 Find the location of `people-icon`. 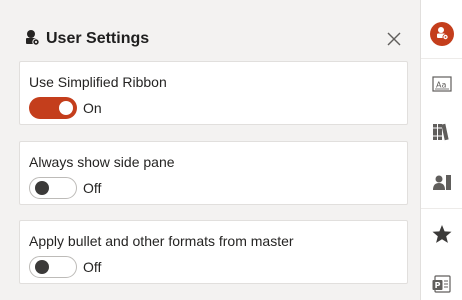

people-icon is located at coordinates (442, 182).